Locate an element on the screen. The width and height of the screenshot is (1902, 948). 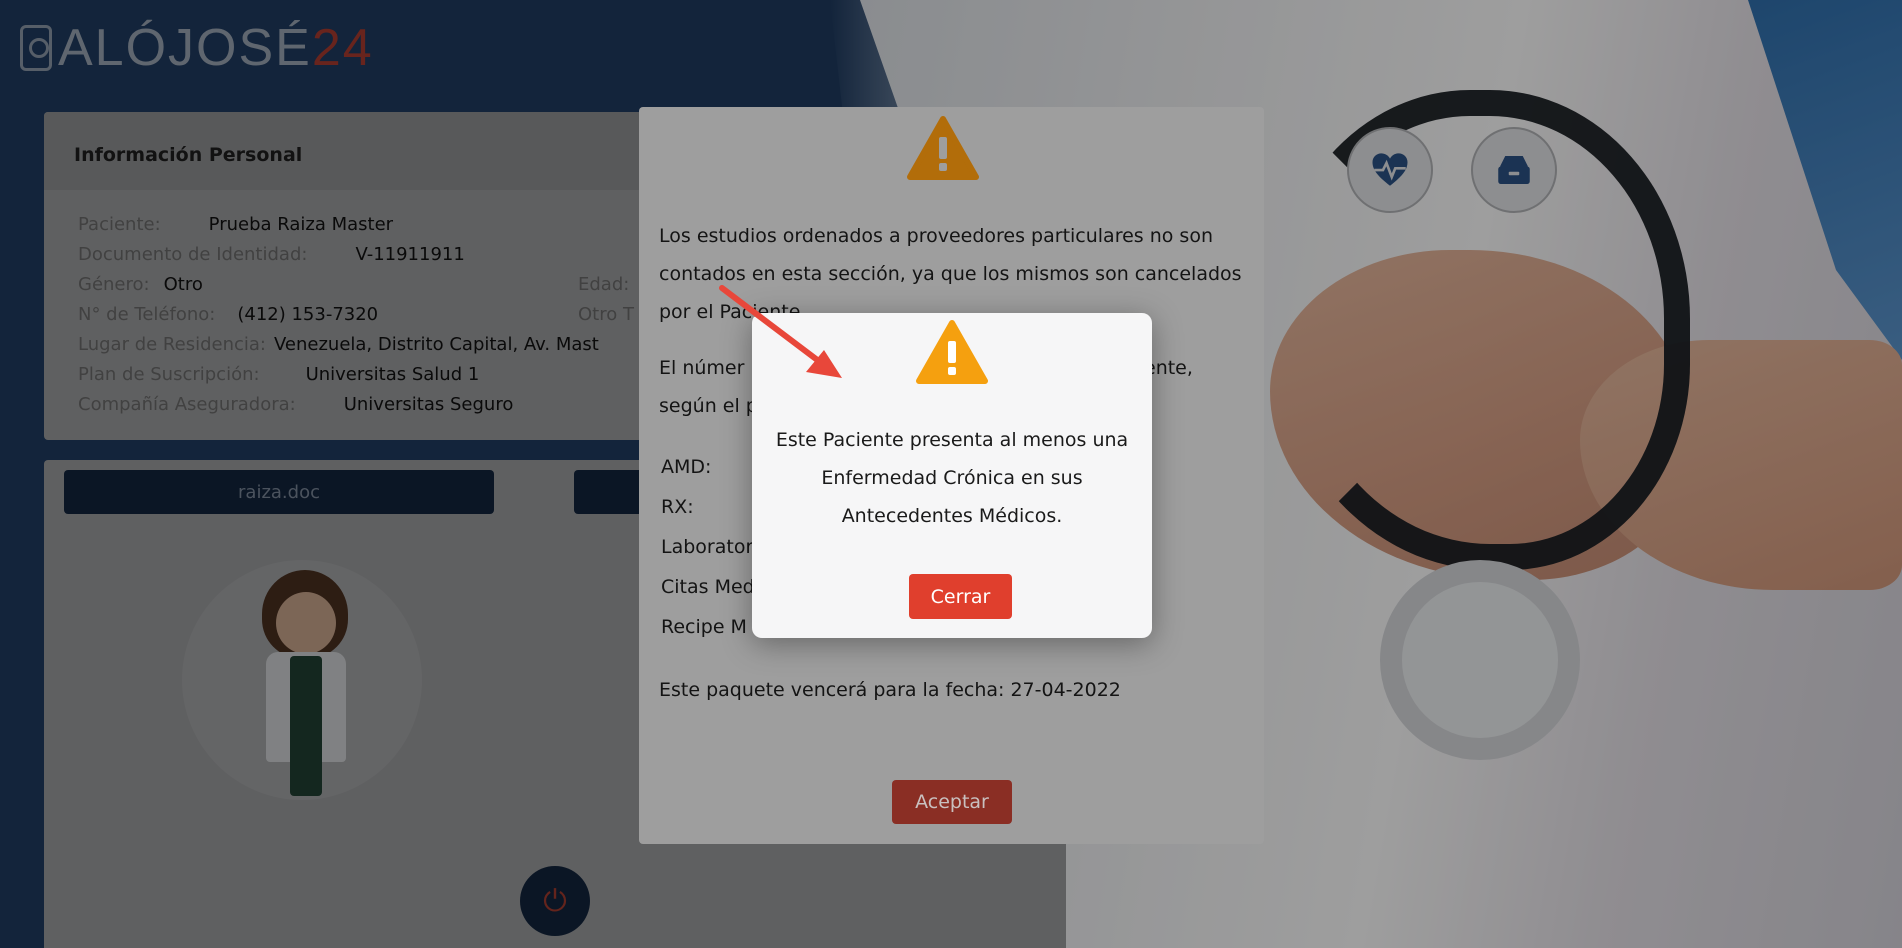
modal-paragraph-2-line2: según el p is located at coordinates (708, 406).